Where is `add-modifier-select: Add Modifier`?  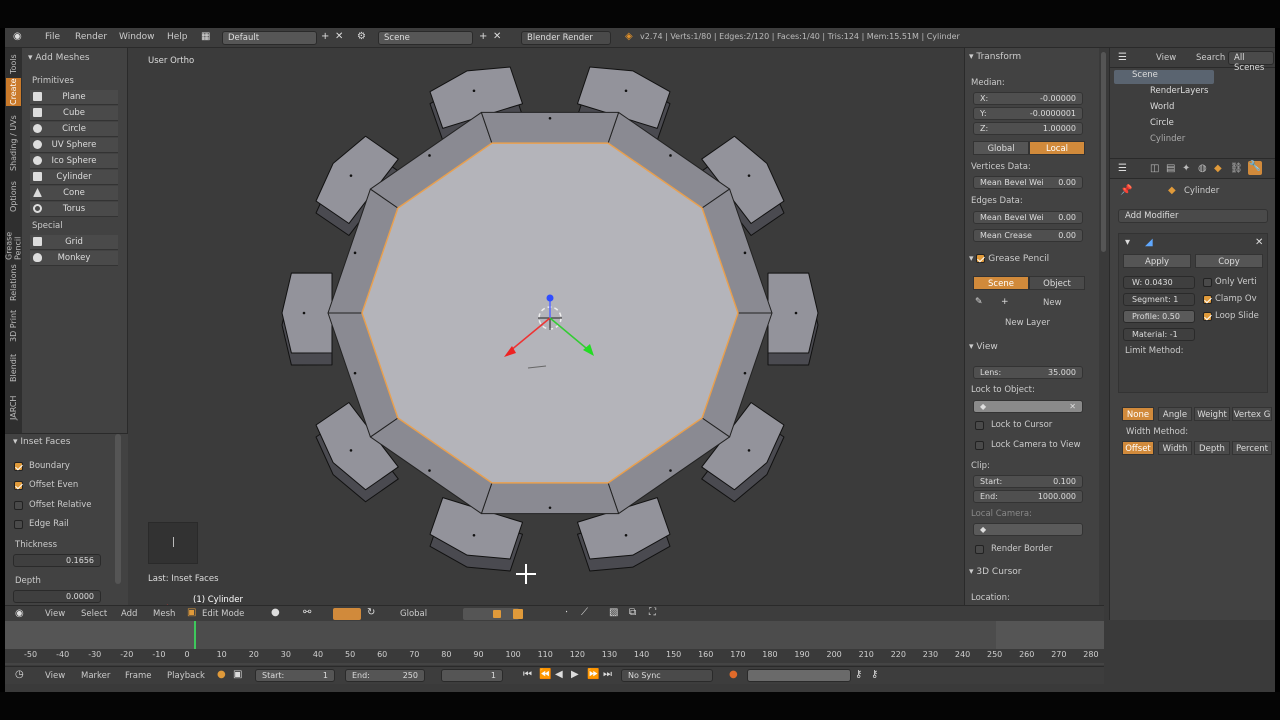 add-modifier-select: Add Modifier is located at coordinates (1193, 216).